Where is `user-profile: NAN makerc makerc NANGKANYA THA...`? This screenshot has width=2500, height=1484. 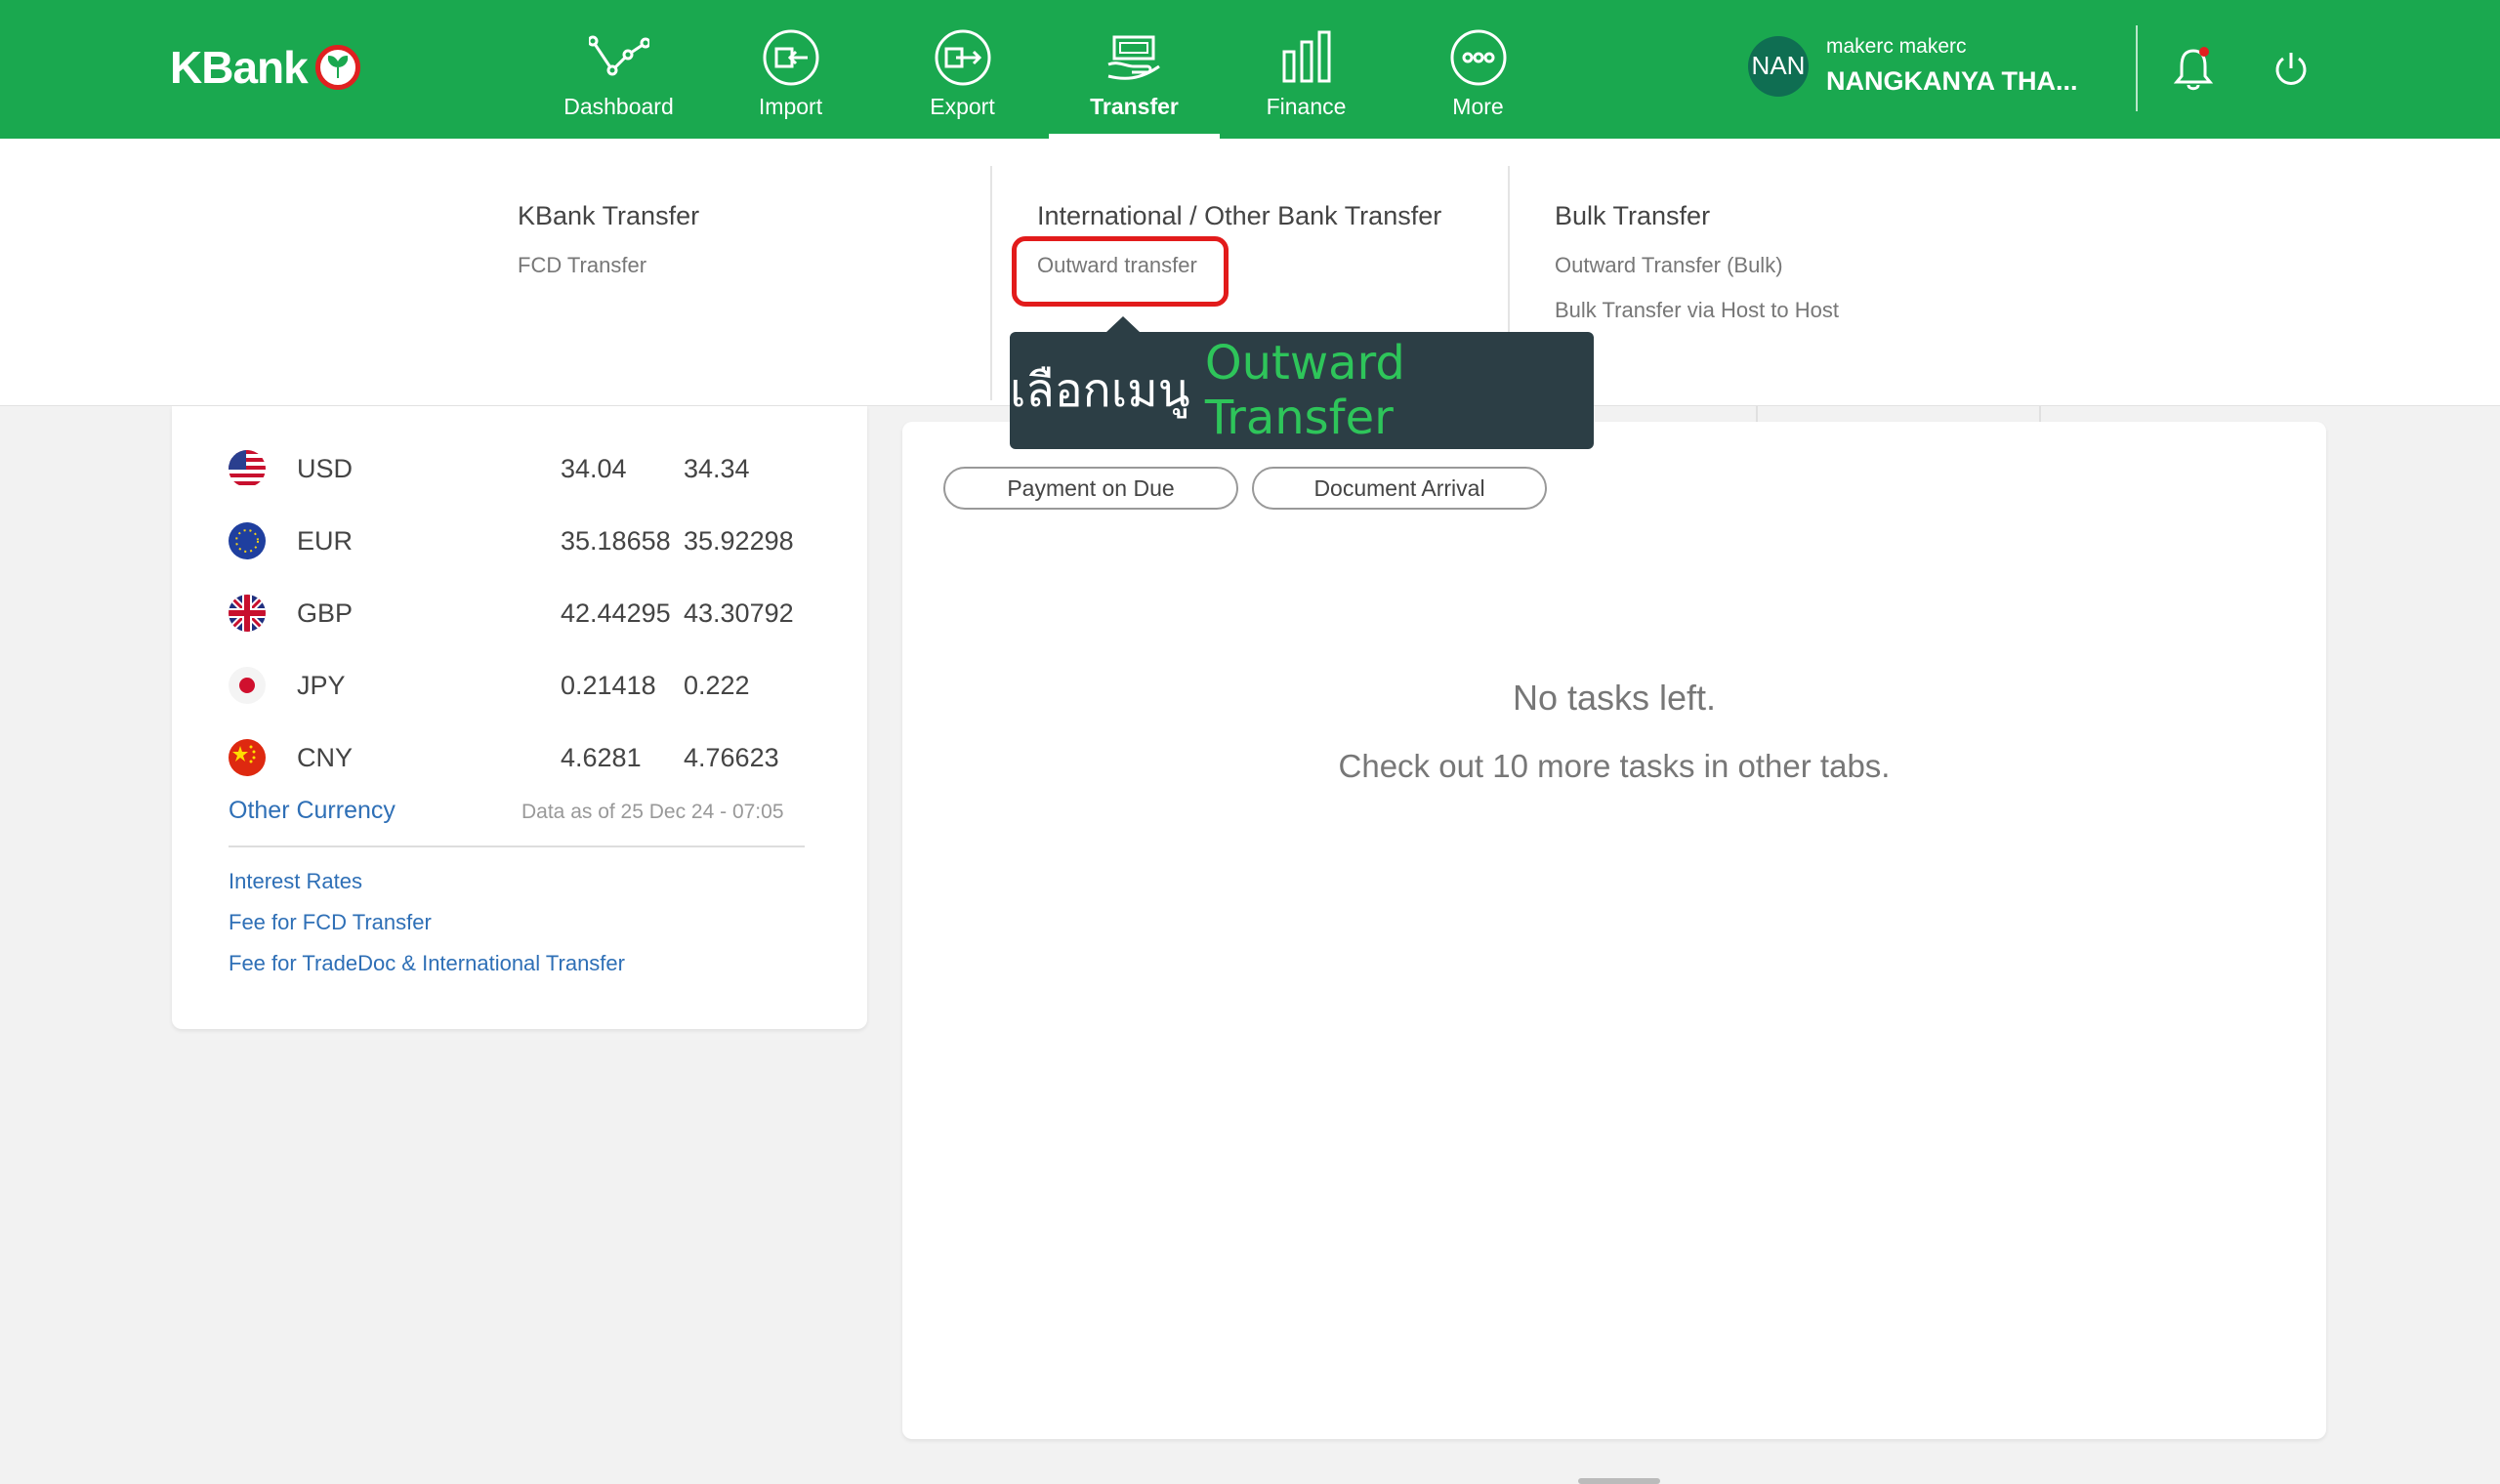 user-profile: NAN makerc makerc NANGKANYA THA... is located at coordinates (1913, 66).